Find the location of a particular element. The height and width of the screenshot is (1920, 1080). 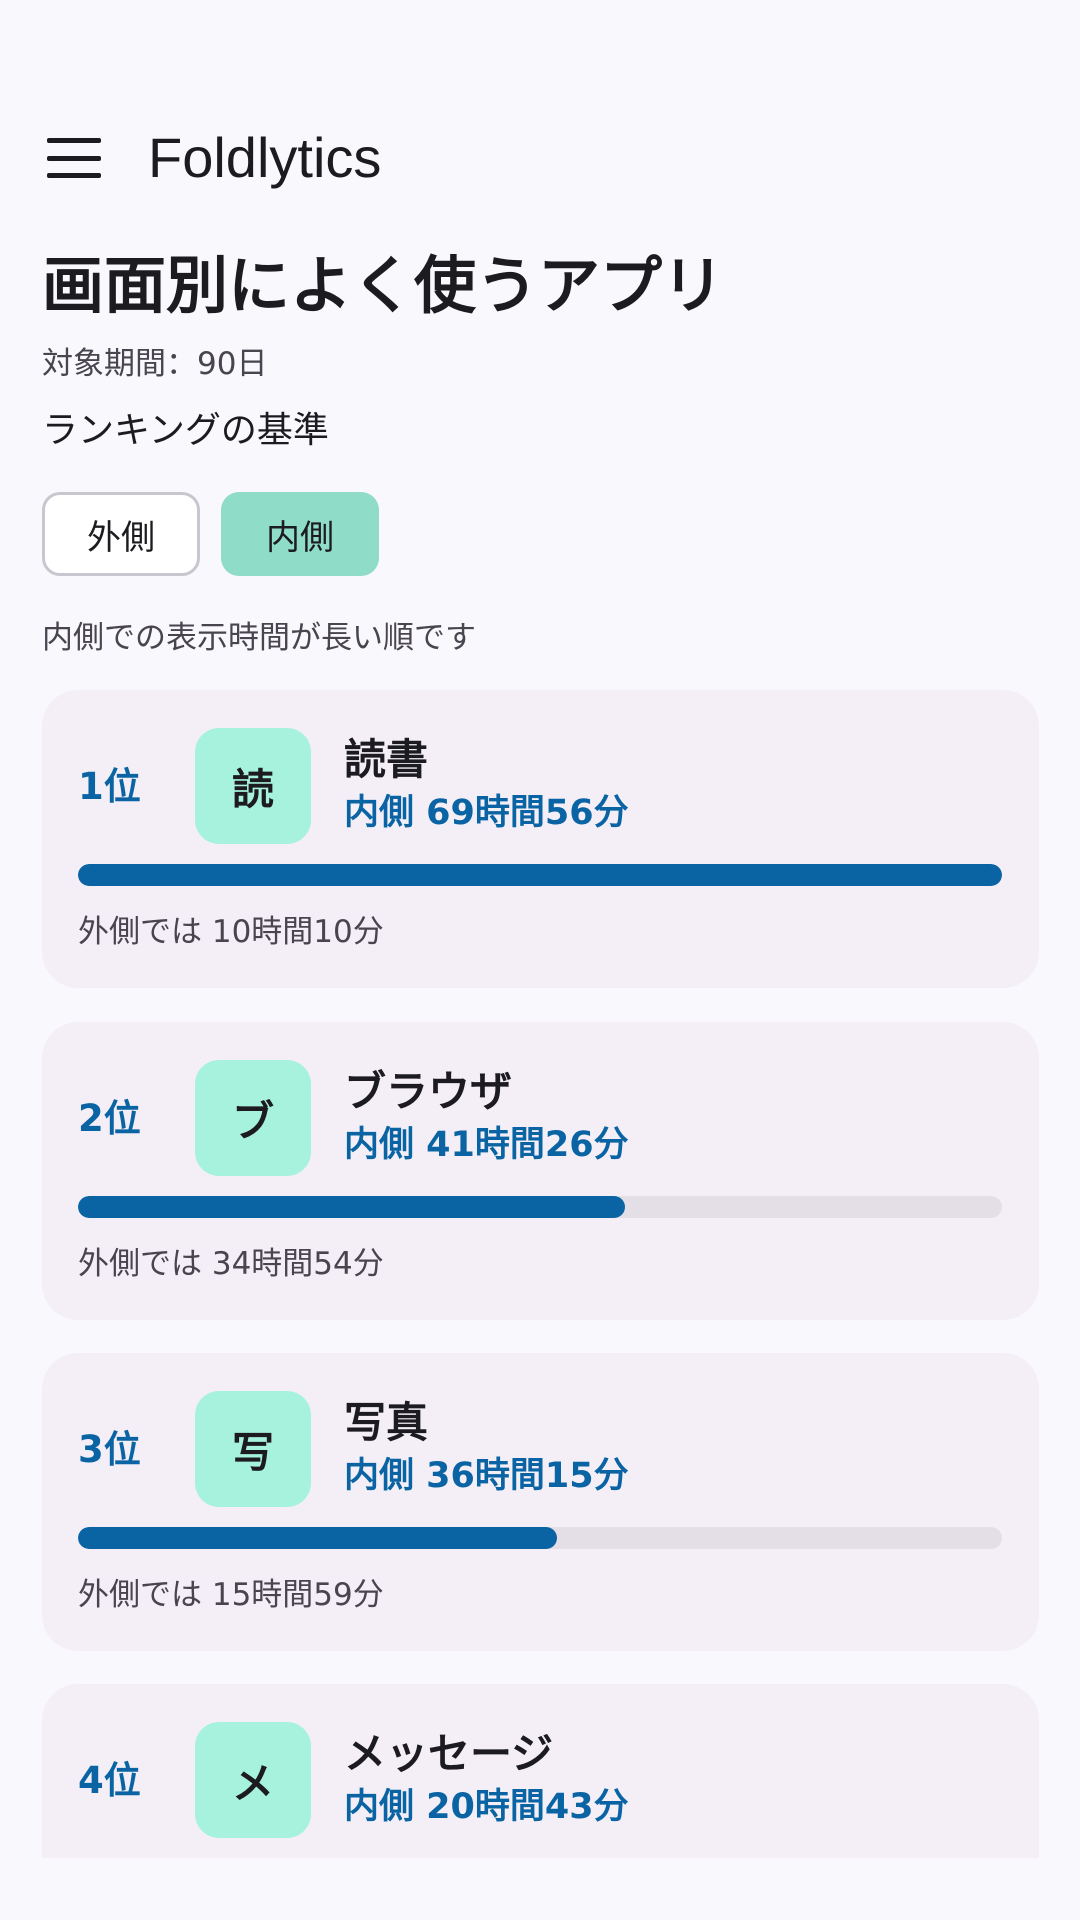

outer-time: 外側では 15時間59分 is located at coordinates (231, 1595).